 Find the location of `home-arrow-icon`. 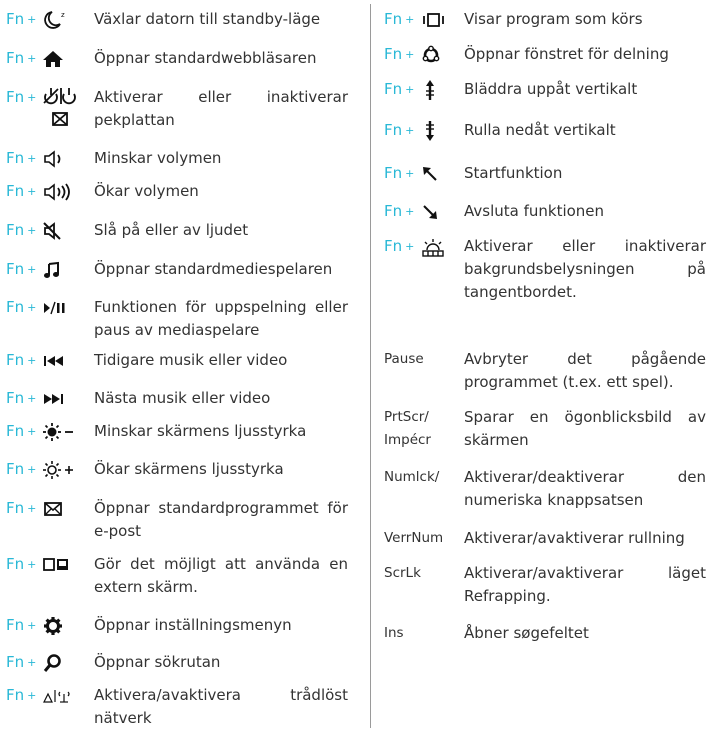

home-arrow-icon is located at coordinates (441, 173).